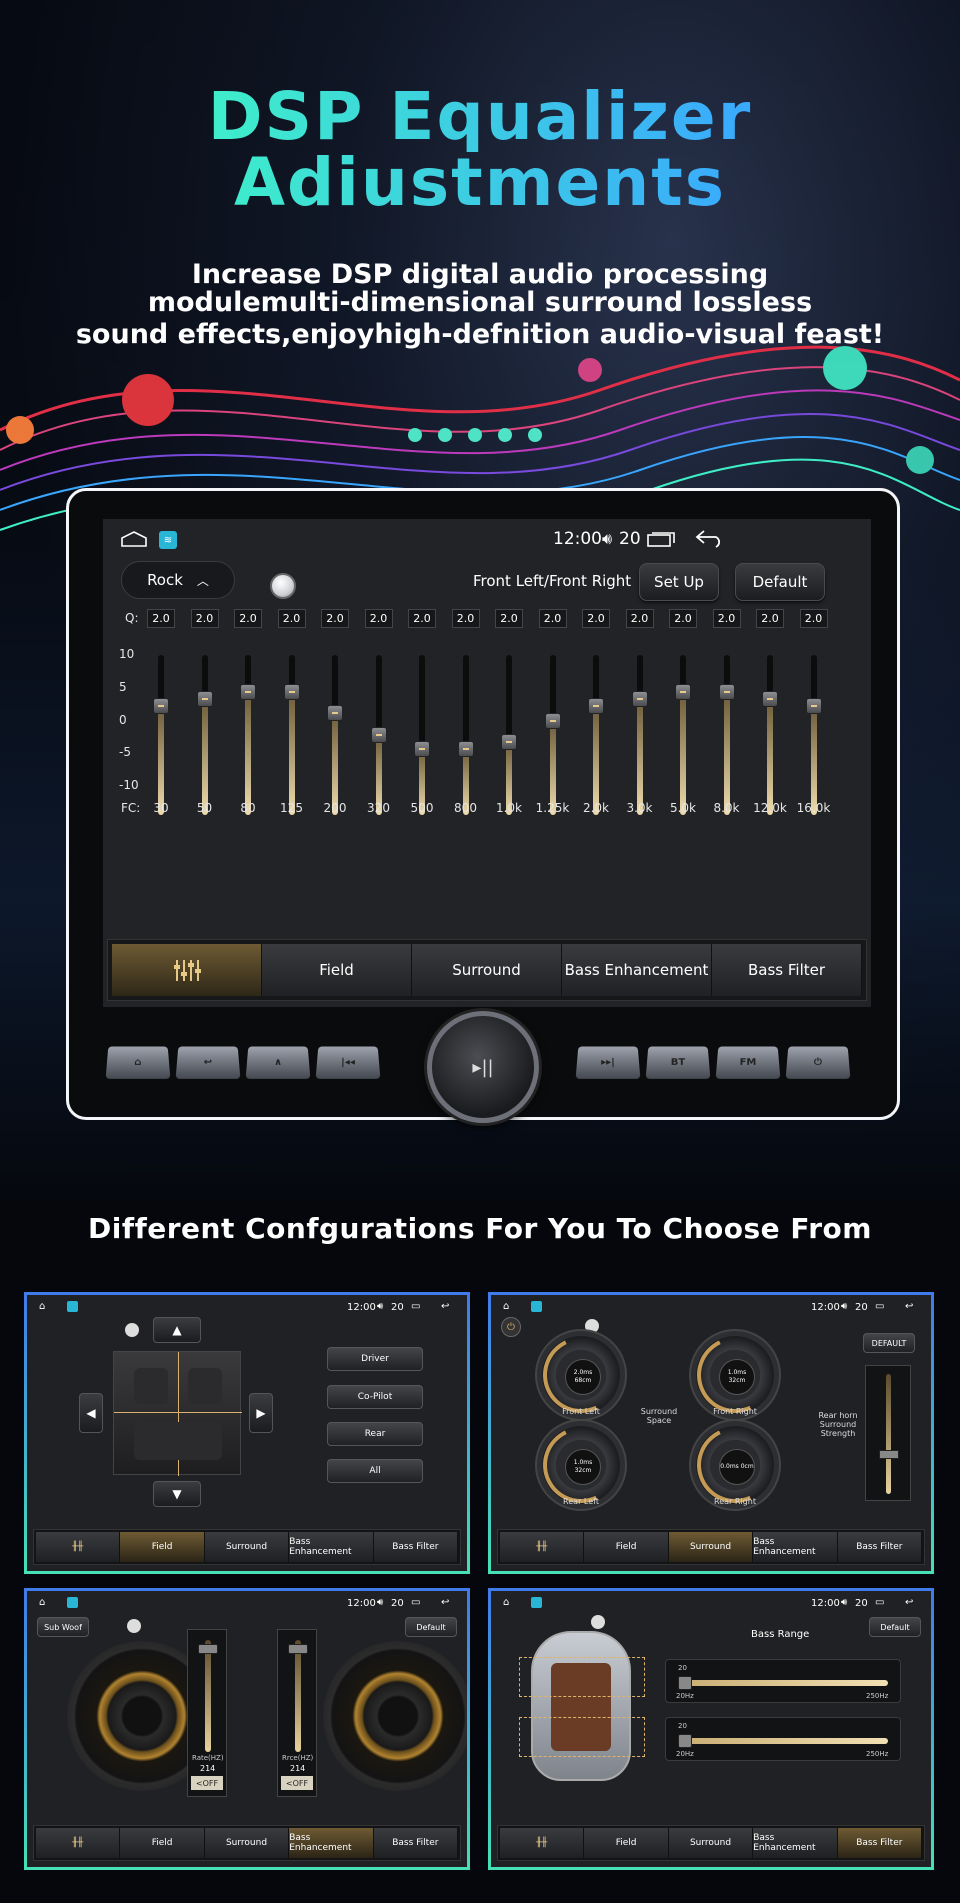 Image resolution: width=960 pixels, height=1903 pixels. I want to click on bass-range-slider-1: 20 20Hz 250Hz, so click(783, 1681).